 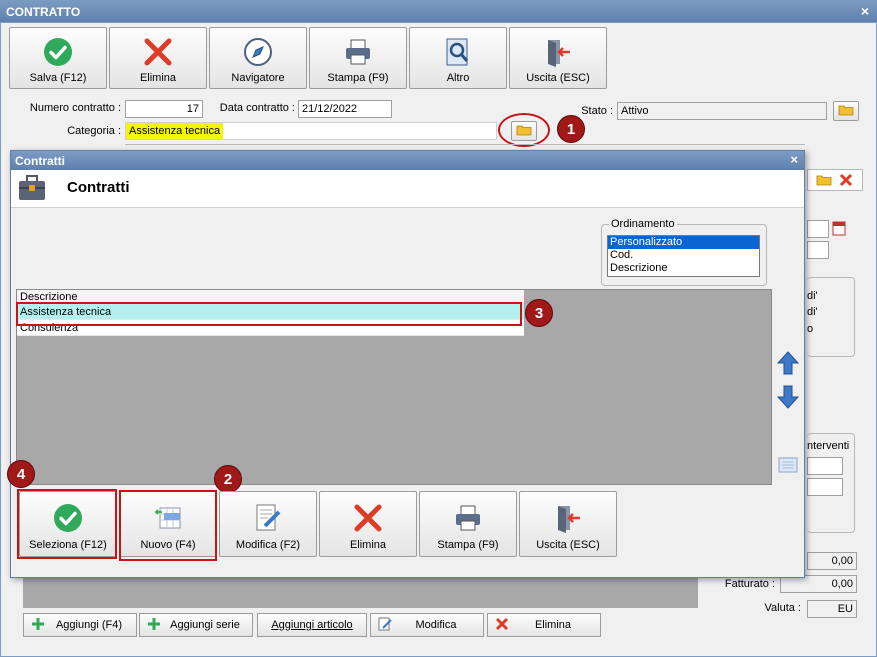 What do you see at coordinates (21, 474) in the screenshot?
I see `annotation-badge-4: 4` at bounding box center [21, 474].